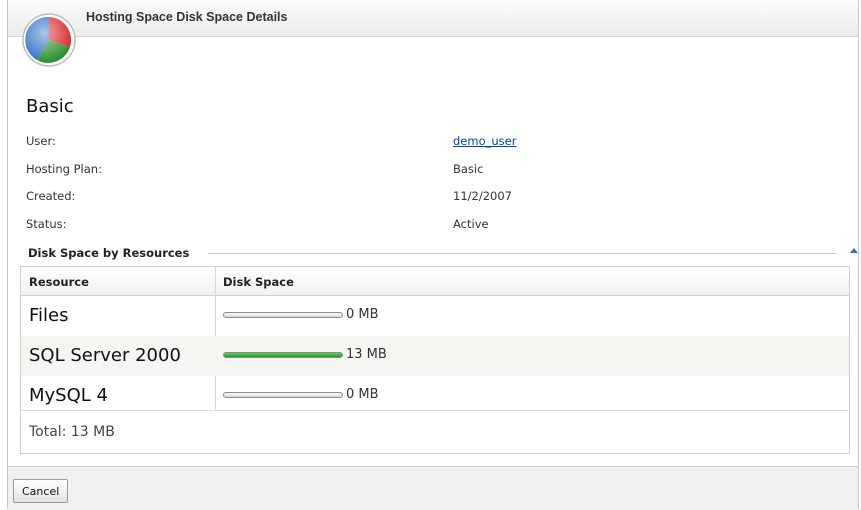 The height and width of the screenshot is (510, 861). I want to click on column-header-resource: Resource, so click(59, 282).